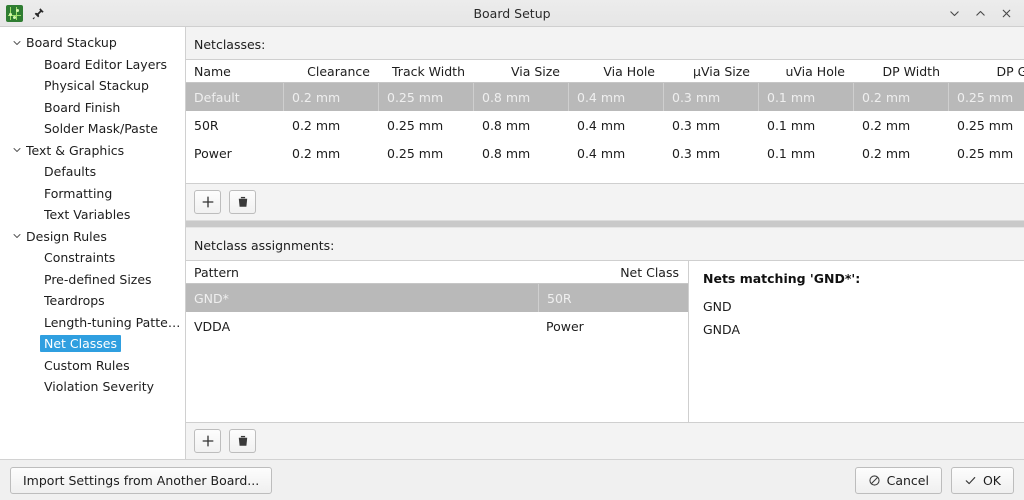  What do you see at coordinates (613, 272) in the screenshot?
I see `assignment-column-header: Net Class` at bounding box center [613, 272].